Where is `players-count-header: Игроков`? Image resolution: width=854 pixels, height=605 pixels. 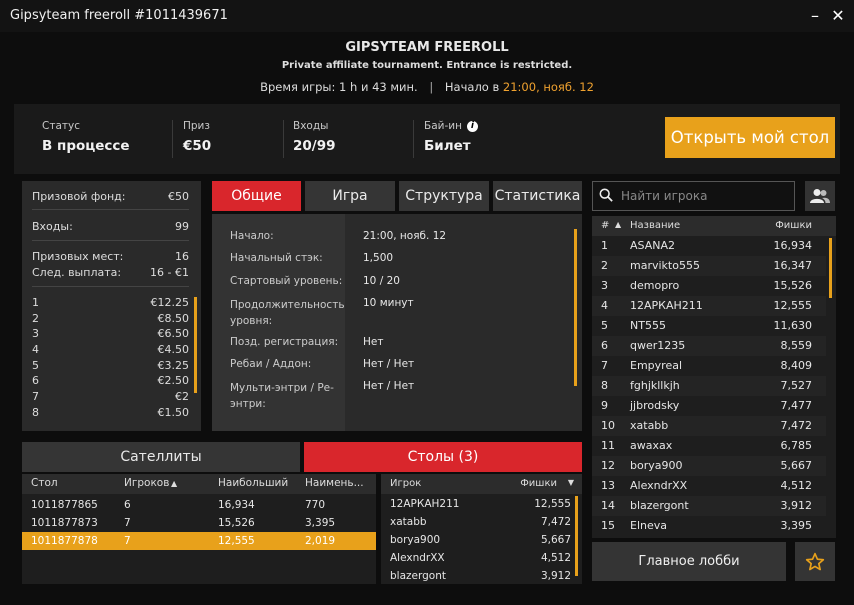 players-count-header: Игроков is located at coordinates (146, 483).